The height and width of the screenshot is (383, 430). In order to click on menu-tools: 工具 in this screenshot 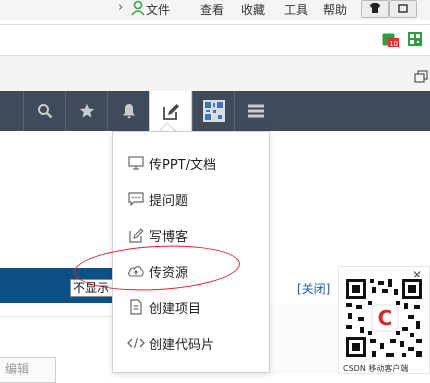, I will do `click(296, 9)`.